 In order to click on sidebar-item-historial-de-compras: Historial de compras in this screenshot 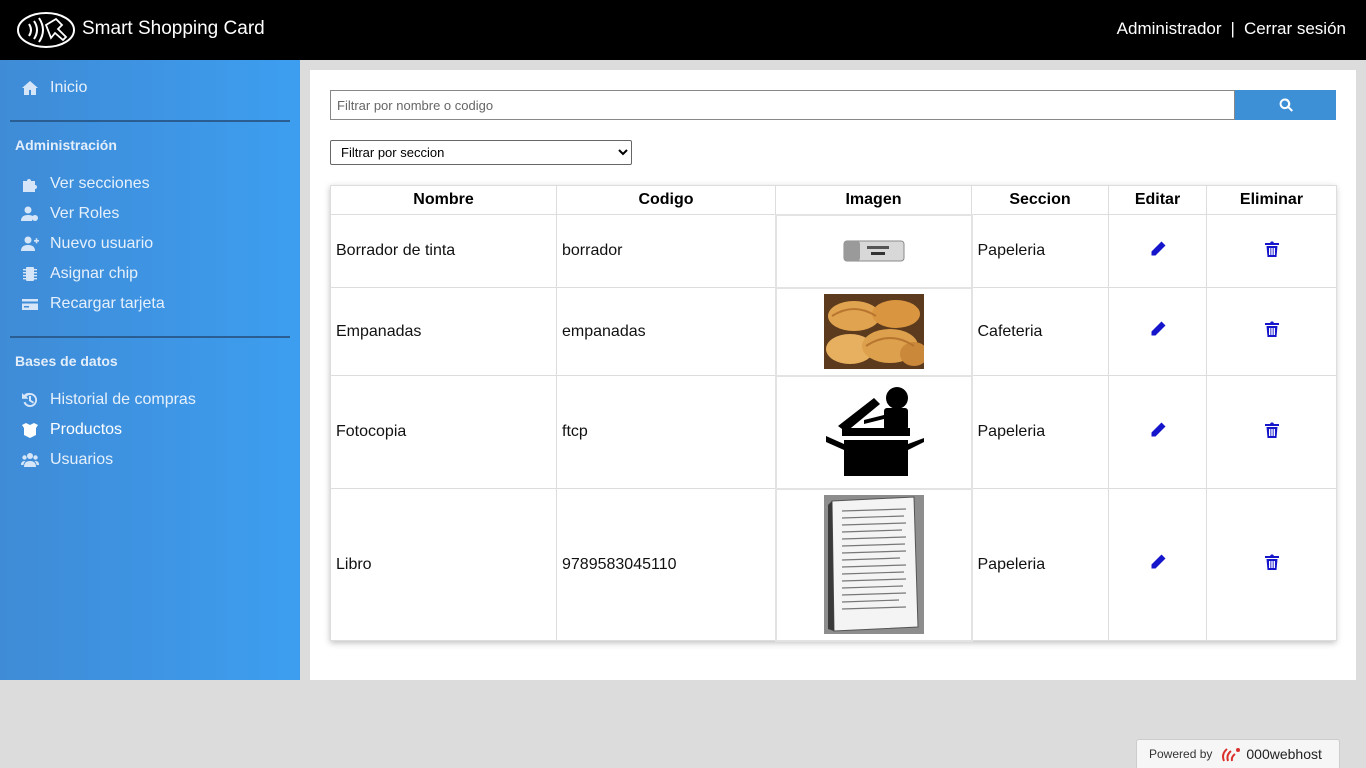, I will do `click(108, 400)`.